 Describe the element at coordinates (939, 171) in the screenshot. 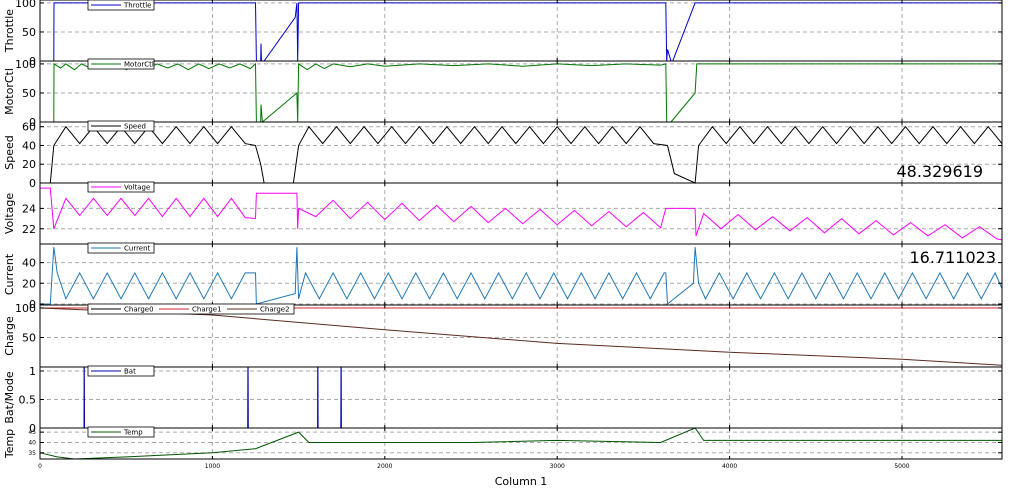

I see `value-readout: 48.329619` at that location.